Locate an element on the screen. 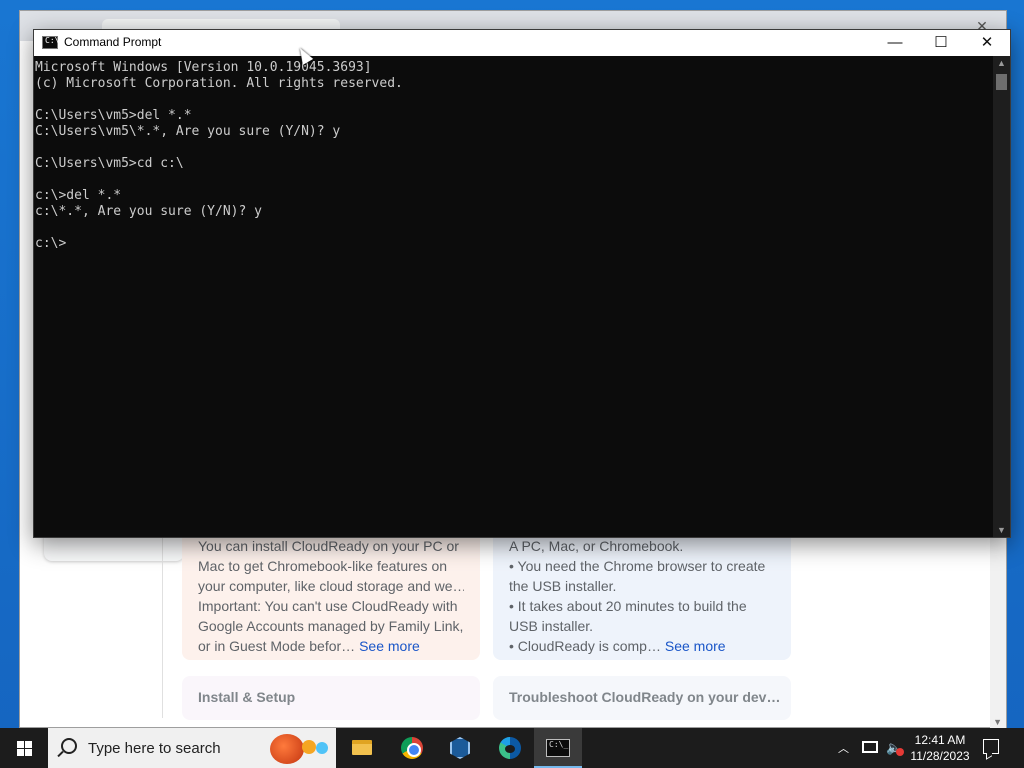 This screenshot has height=768, width=1024. taskbar-edge is located at coordinates (510, 748).